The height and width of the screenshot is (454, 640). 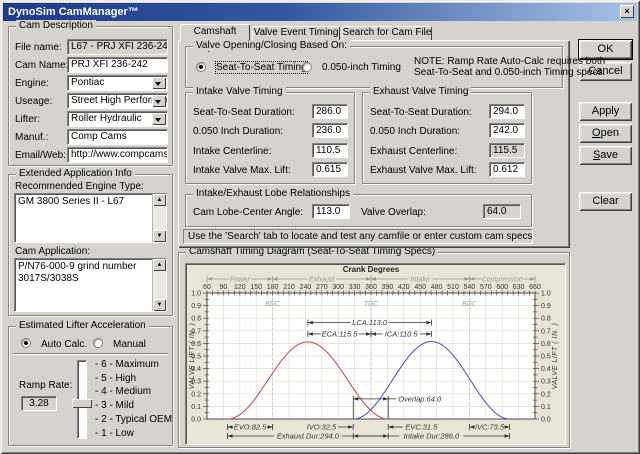 I want to click on auto-calc-radio, so click(x=26, y=343).